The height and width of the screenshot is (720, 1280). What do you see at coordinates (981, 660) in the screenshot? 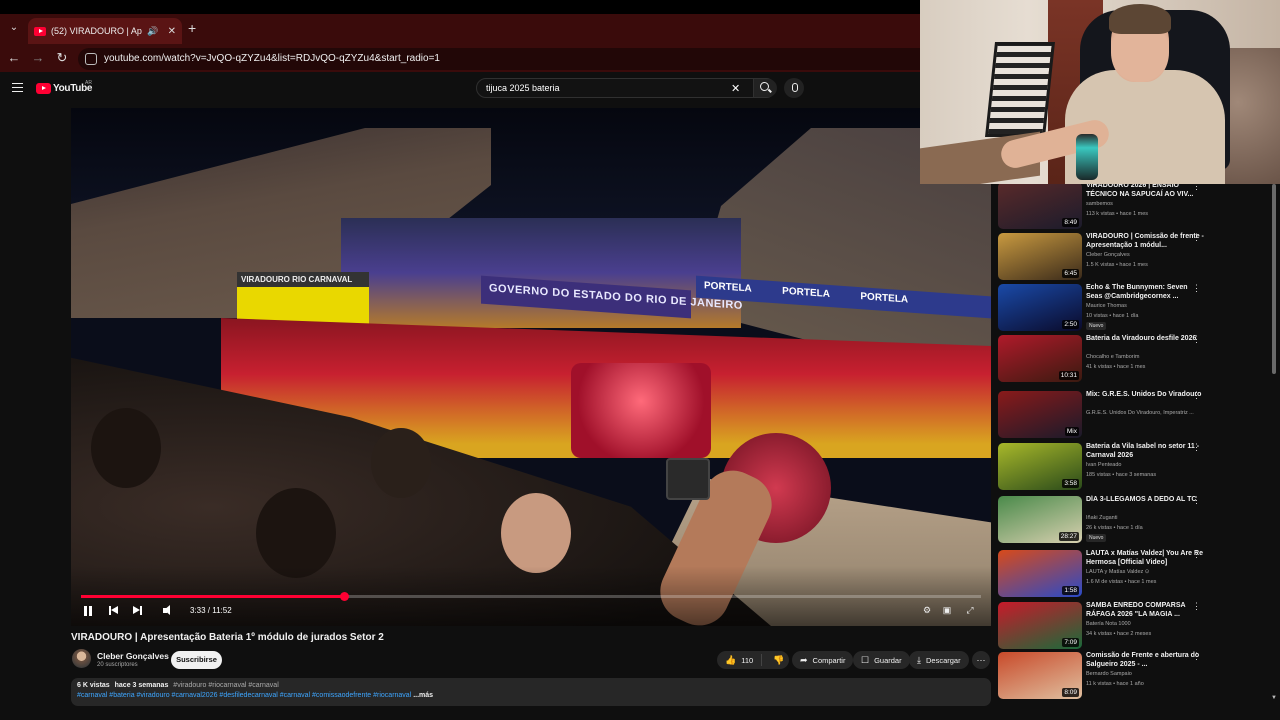
I see `more-actions-icon: ⋯` at bounding box center [981, 660].